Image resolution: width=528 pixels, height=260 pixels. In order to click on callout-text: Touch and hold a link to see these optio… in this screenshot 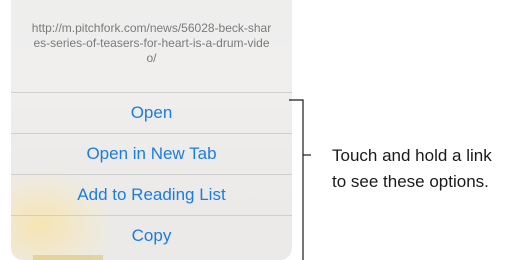, I will do `click(430, 169)`.